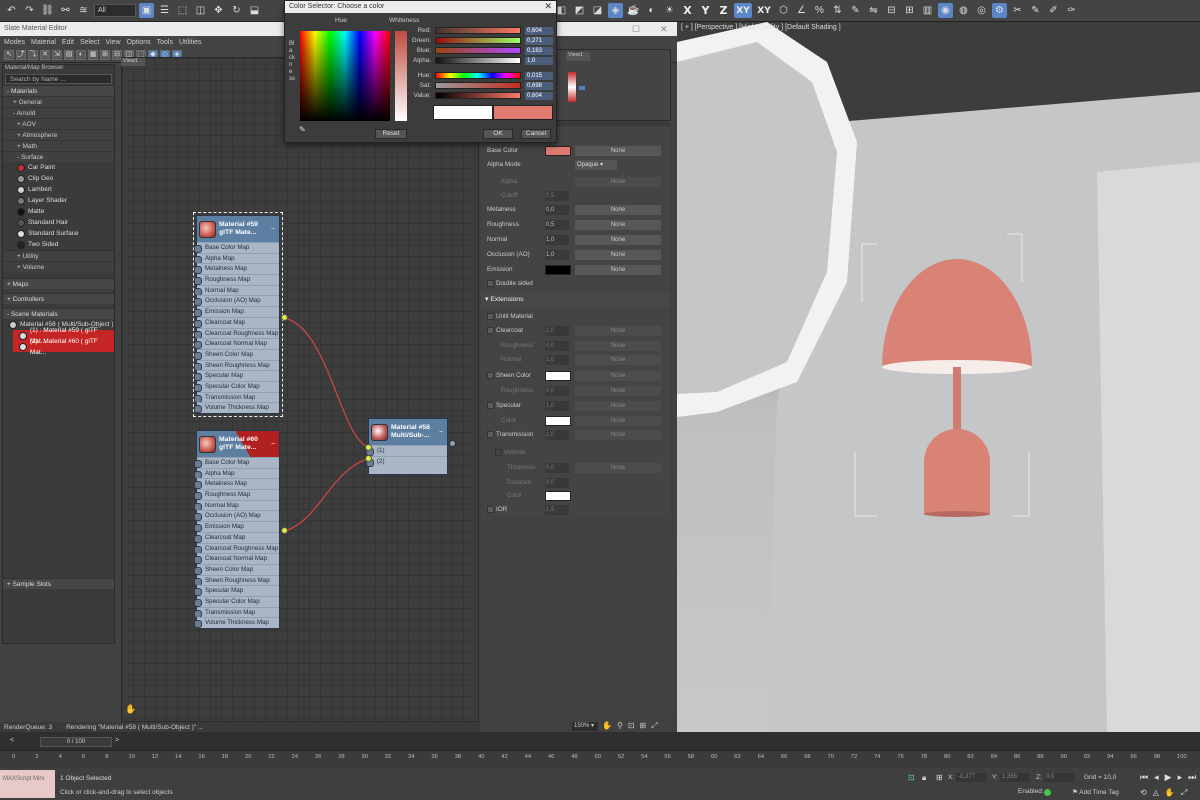  I want to click on node-slot: Occlusion (AO) Map, so click(236, 516).